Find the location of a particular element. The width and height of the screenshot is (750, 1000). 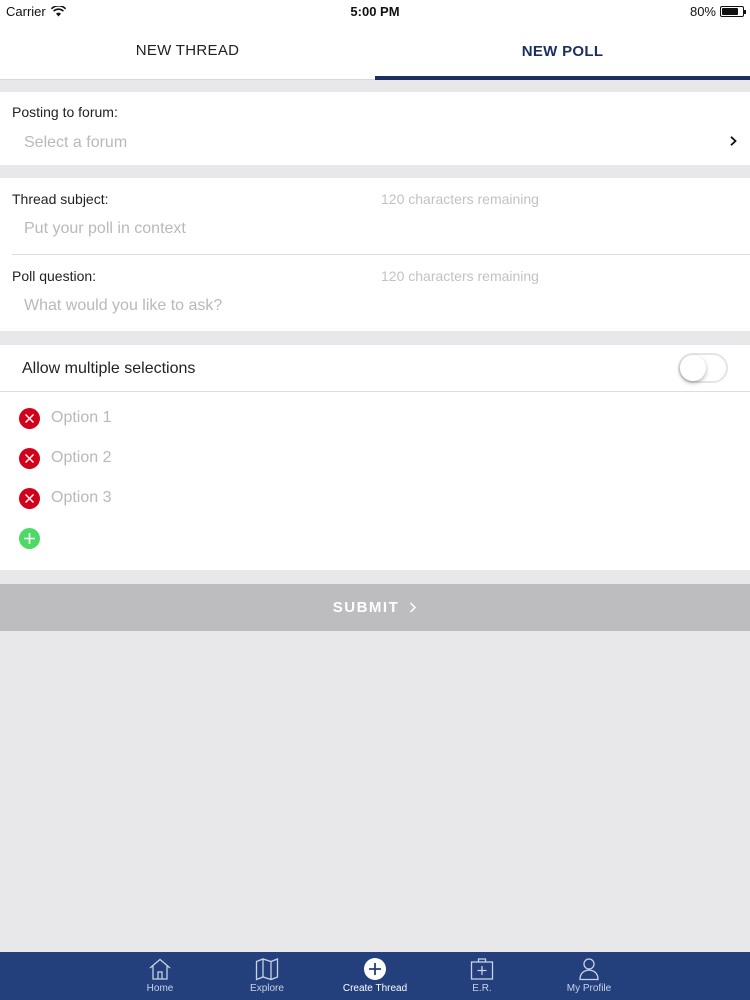

add-option-icon is located at coordinates (29, 538).